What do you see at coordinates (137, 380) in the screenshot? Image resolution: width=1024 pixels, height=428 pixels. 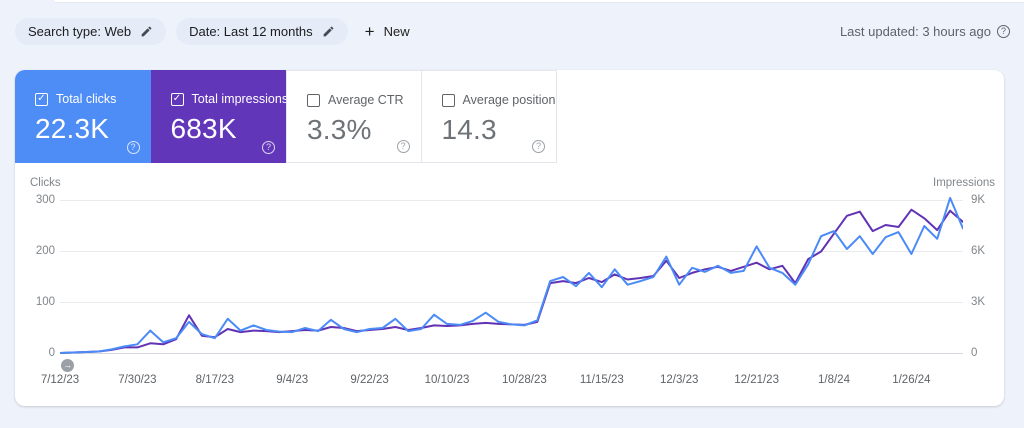 I see `x-axis-date-label: 7/30/23` at bounding box center [137, 380].